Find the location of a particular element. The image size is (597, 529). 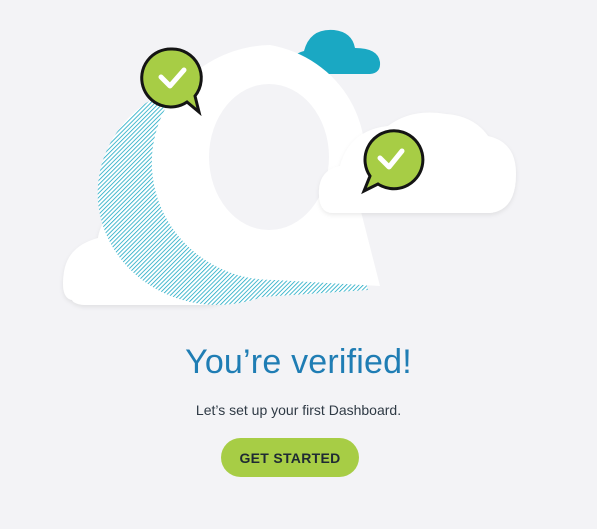

get-started-button: GET STARTED is located at coordinates (290, 457).